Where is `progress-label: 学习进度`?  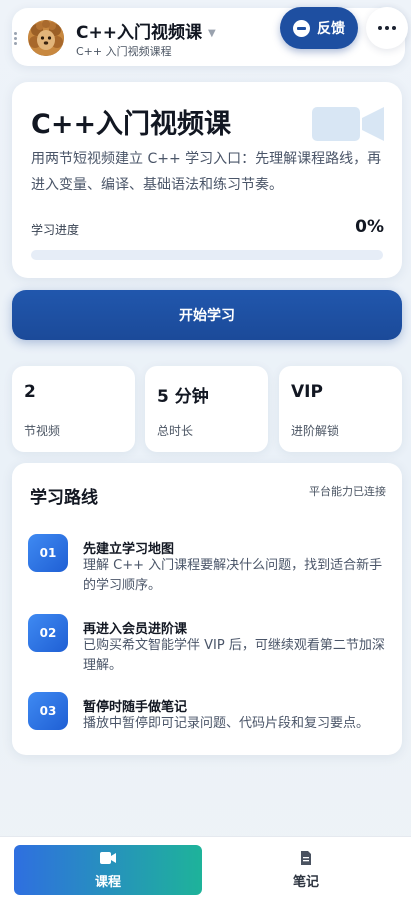
progress-label: 学习进度 is located at coordinates (55, 230).